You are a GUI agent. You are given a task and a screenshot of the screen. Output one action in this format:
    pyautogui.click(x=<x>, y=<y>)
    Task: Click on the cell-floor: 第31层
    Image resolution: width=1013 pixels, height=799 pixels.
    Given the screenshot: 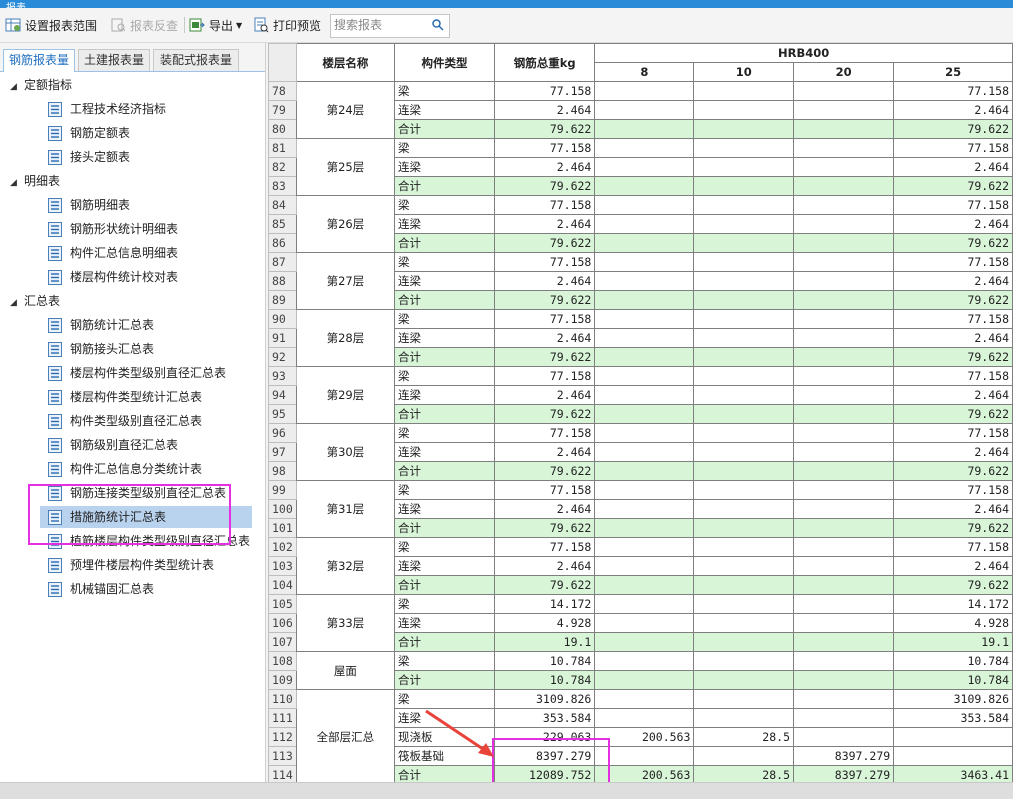 What is the action you would take?
    pyautogui.click(x=345, y=509)
    